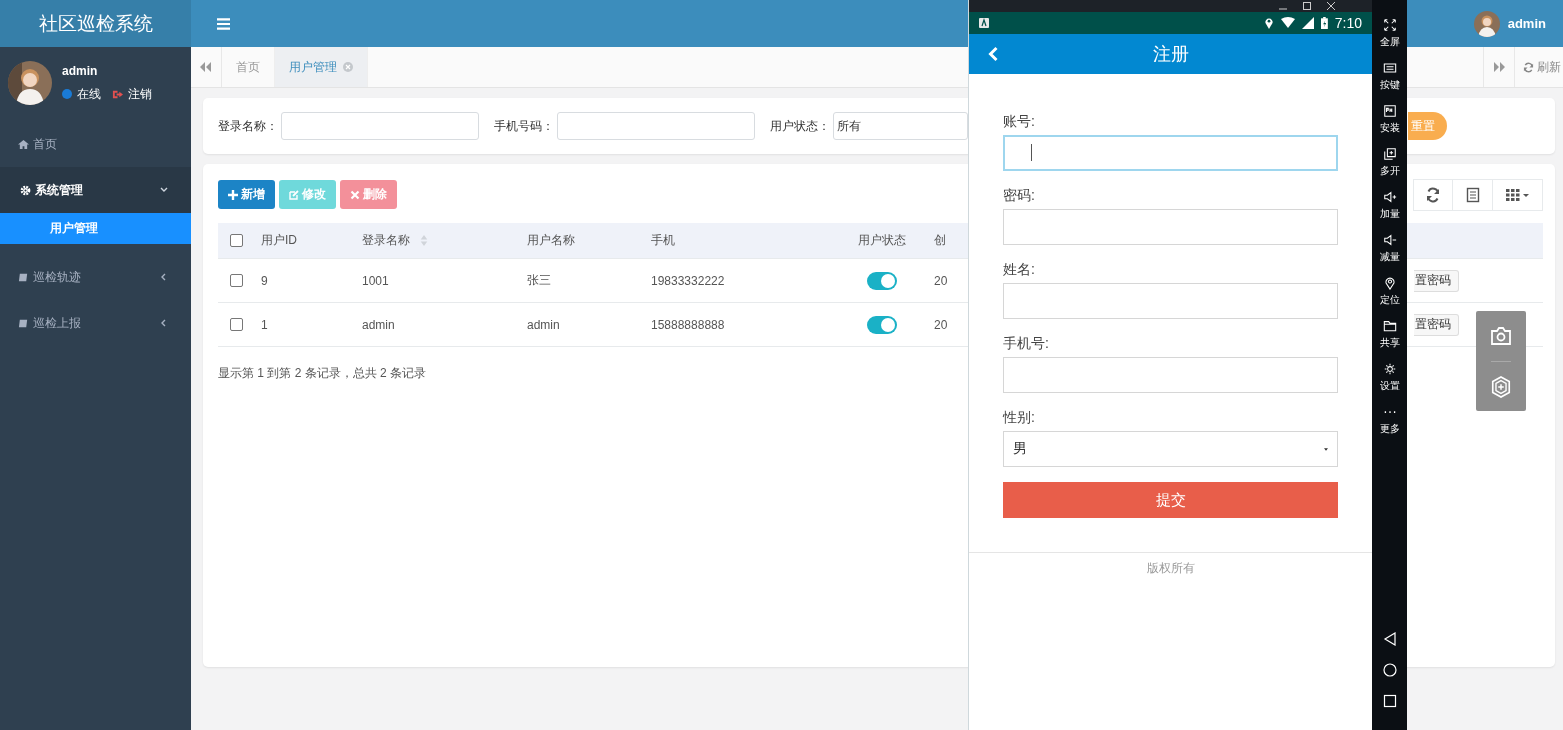 The width and height of the screenshot is (1563, 730). What do you see at coordinates (1389, 369) in the screenshot?
I see `settings-icon` at bounding box center [1389, 369].